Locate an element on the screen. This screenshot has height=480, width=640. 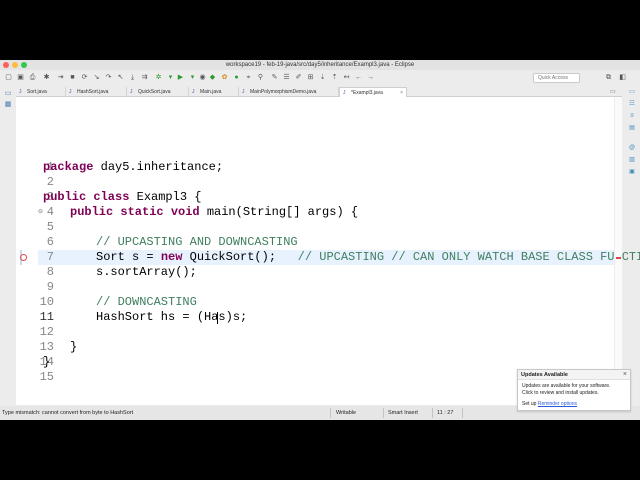
code-line-3: public class Exampl3 { is located at coordinates (122, 197).